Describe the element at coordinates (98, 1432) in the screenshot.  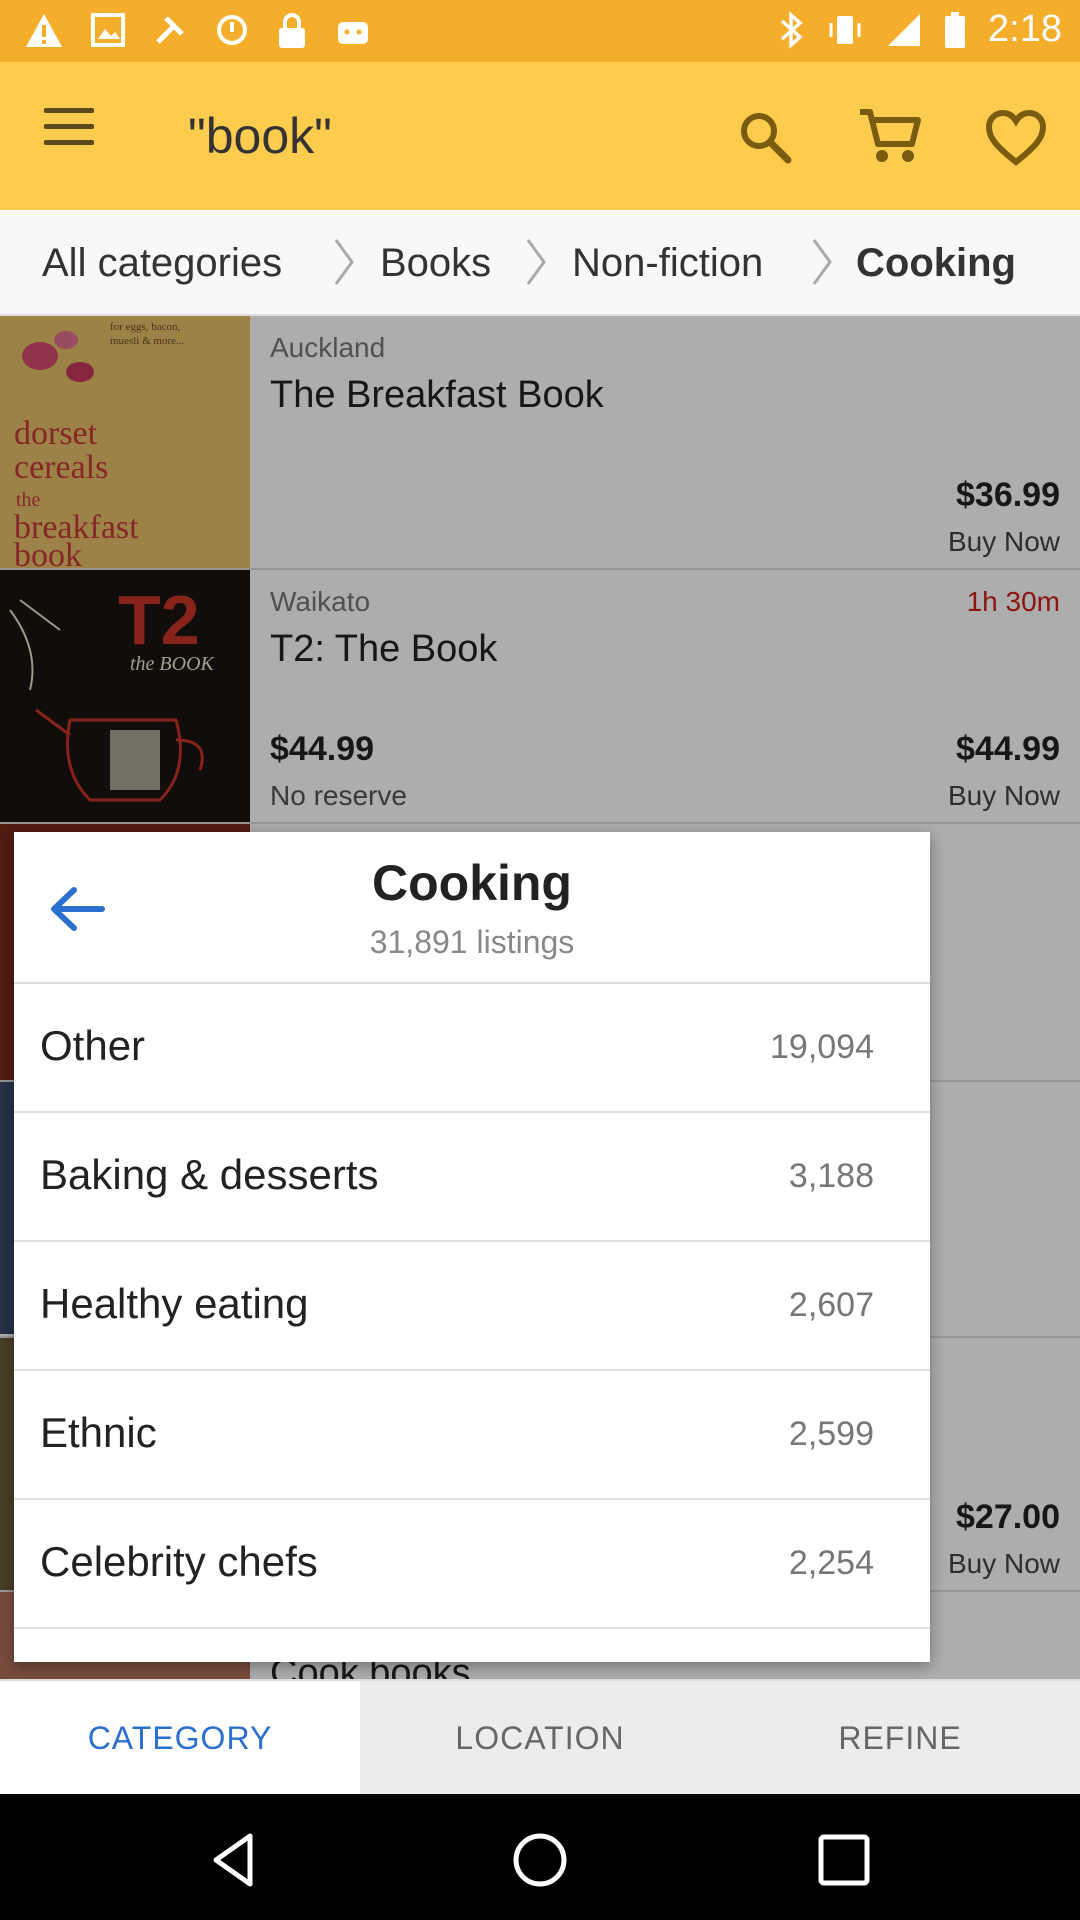
I see `category-name: Ethnic` at that location.